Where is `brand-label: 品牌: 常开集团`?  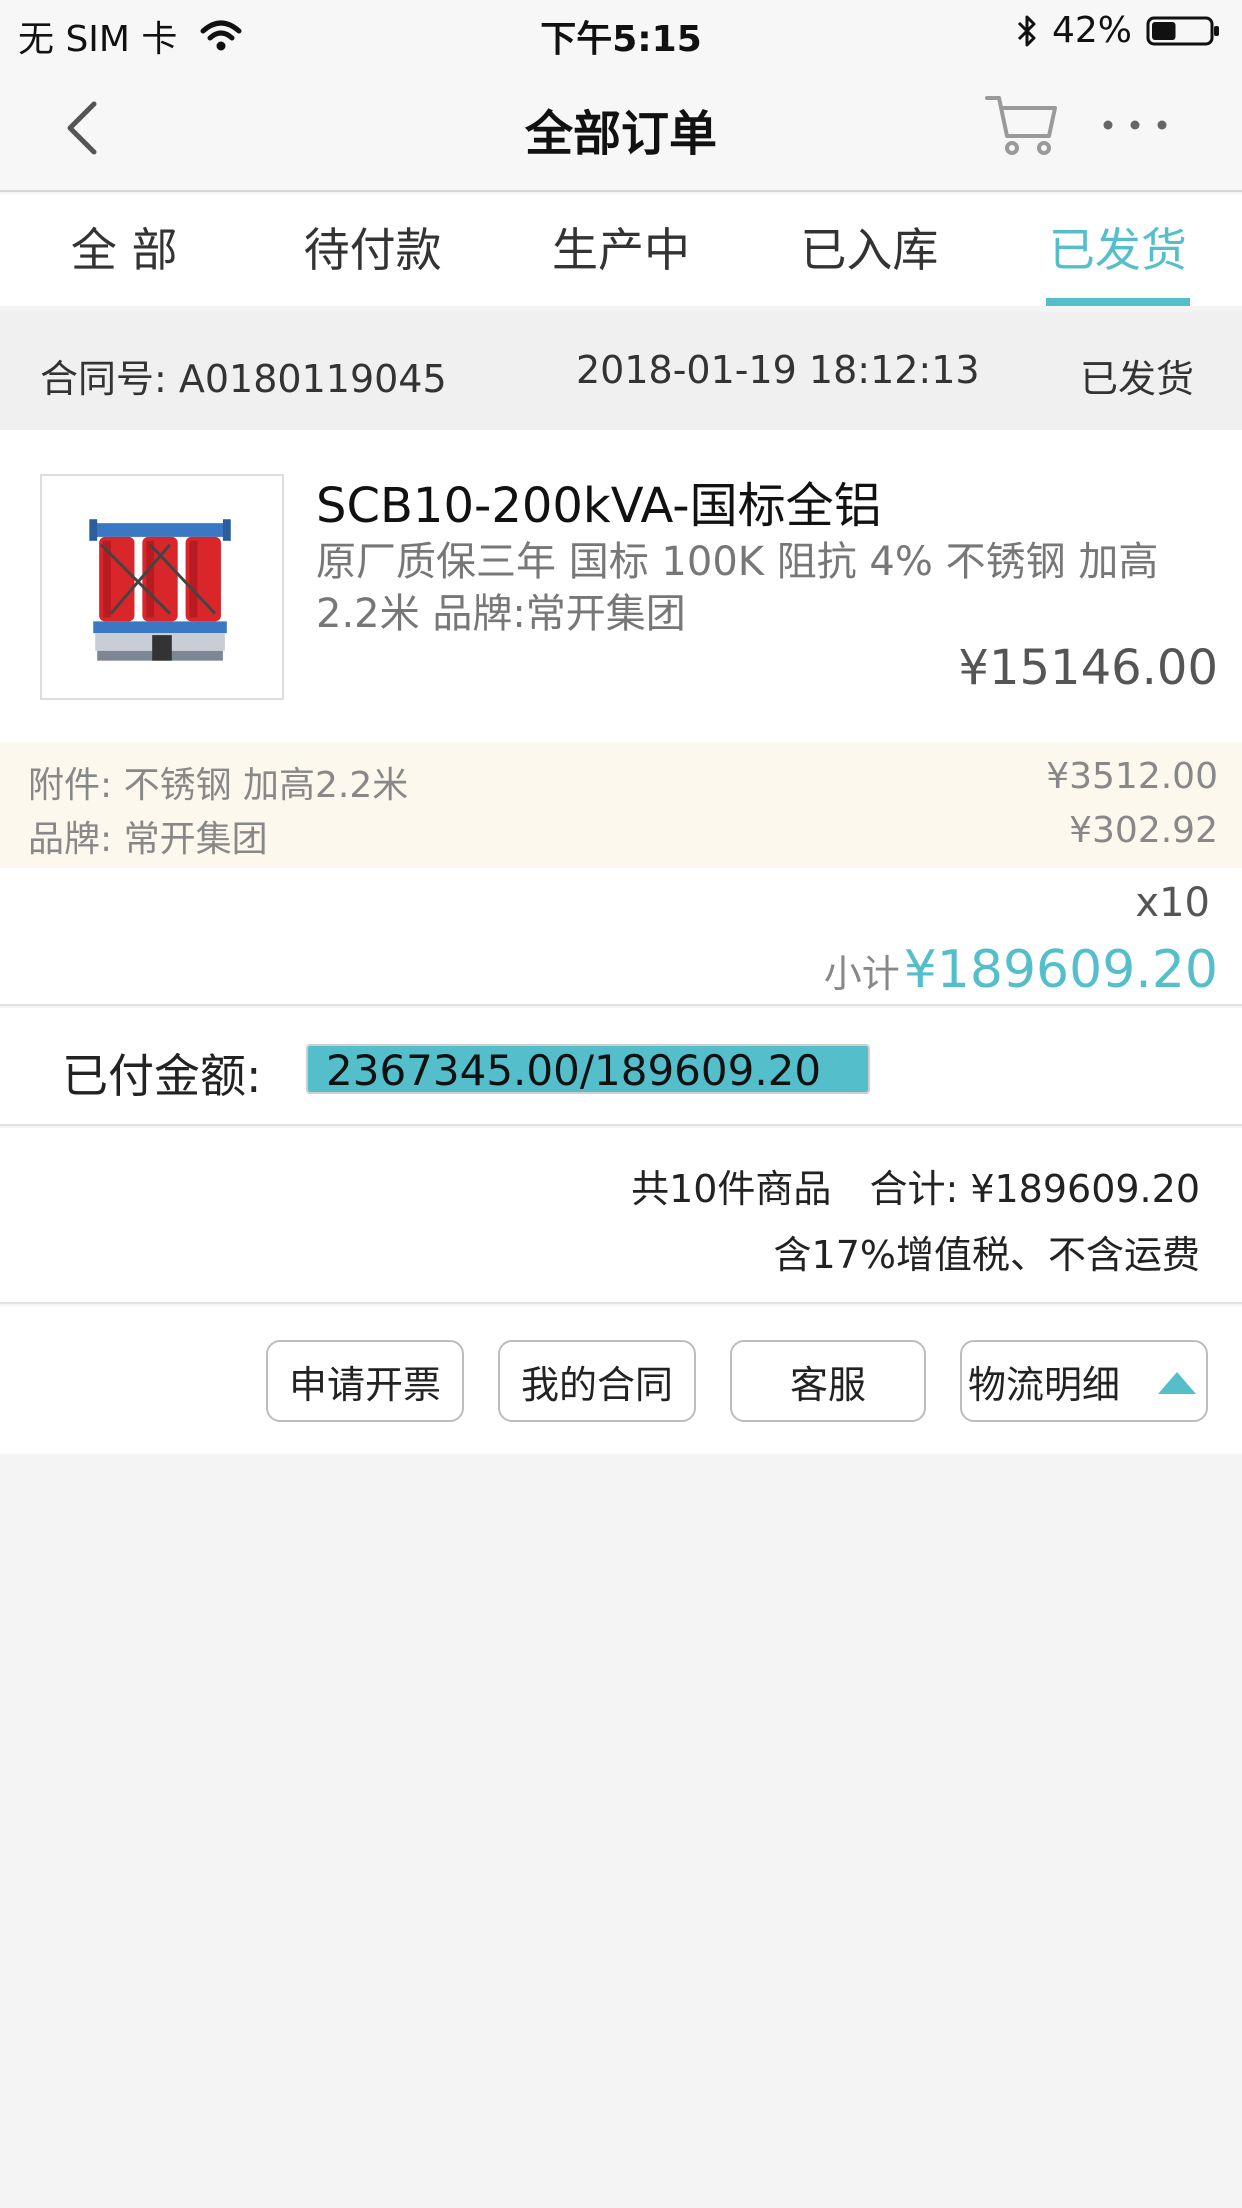 brand-label: 品牌: 常开集团 is located at coordinates (148, 839).